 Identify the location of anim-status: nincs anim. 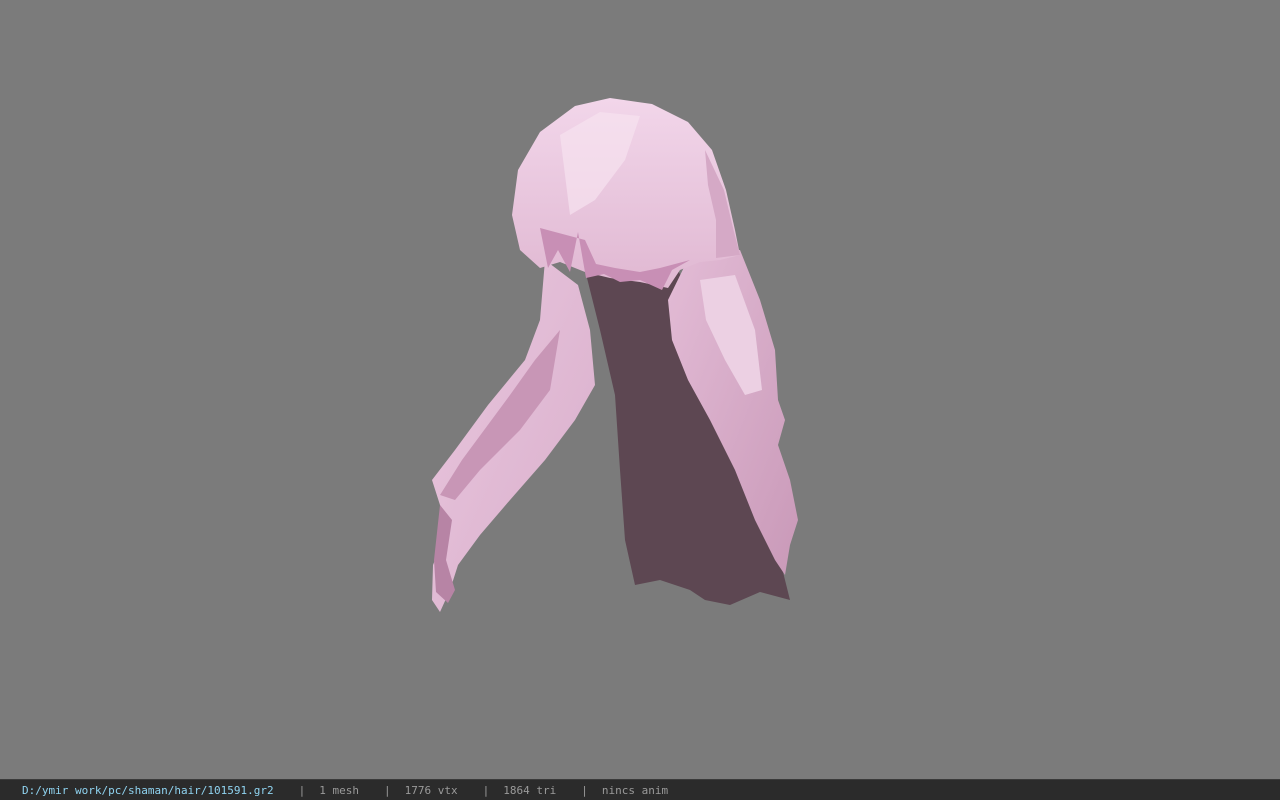
(635, 790).